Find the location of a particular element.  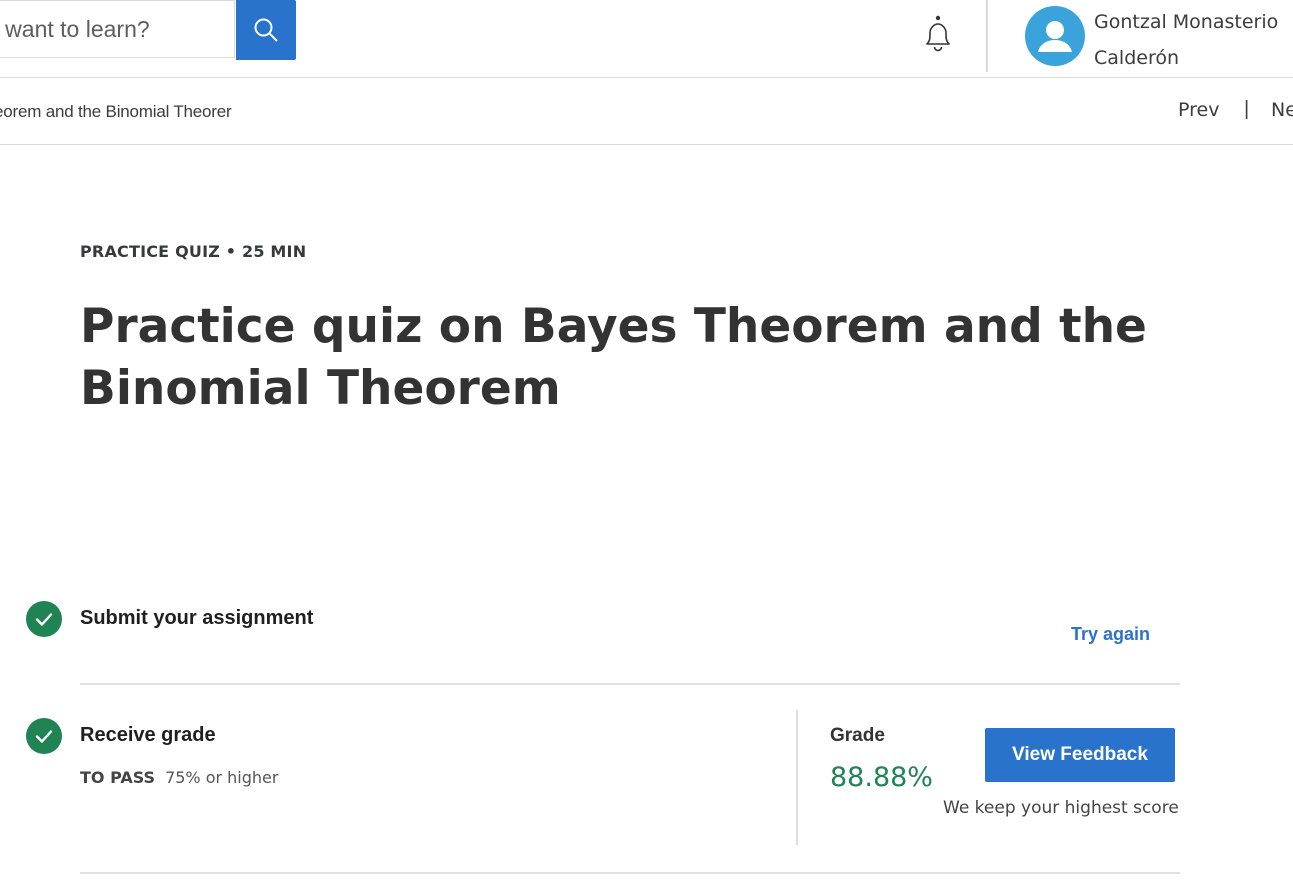

user-avatar-icon is located at coordinates (1055, 36).